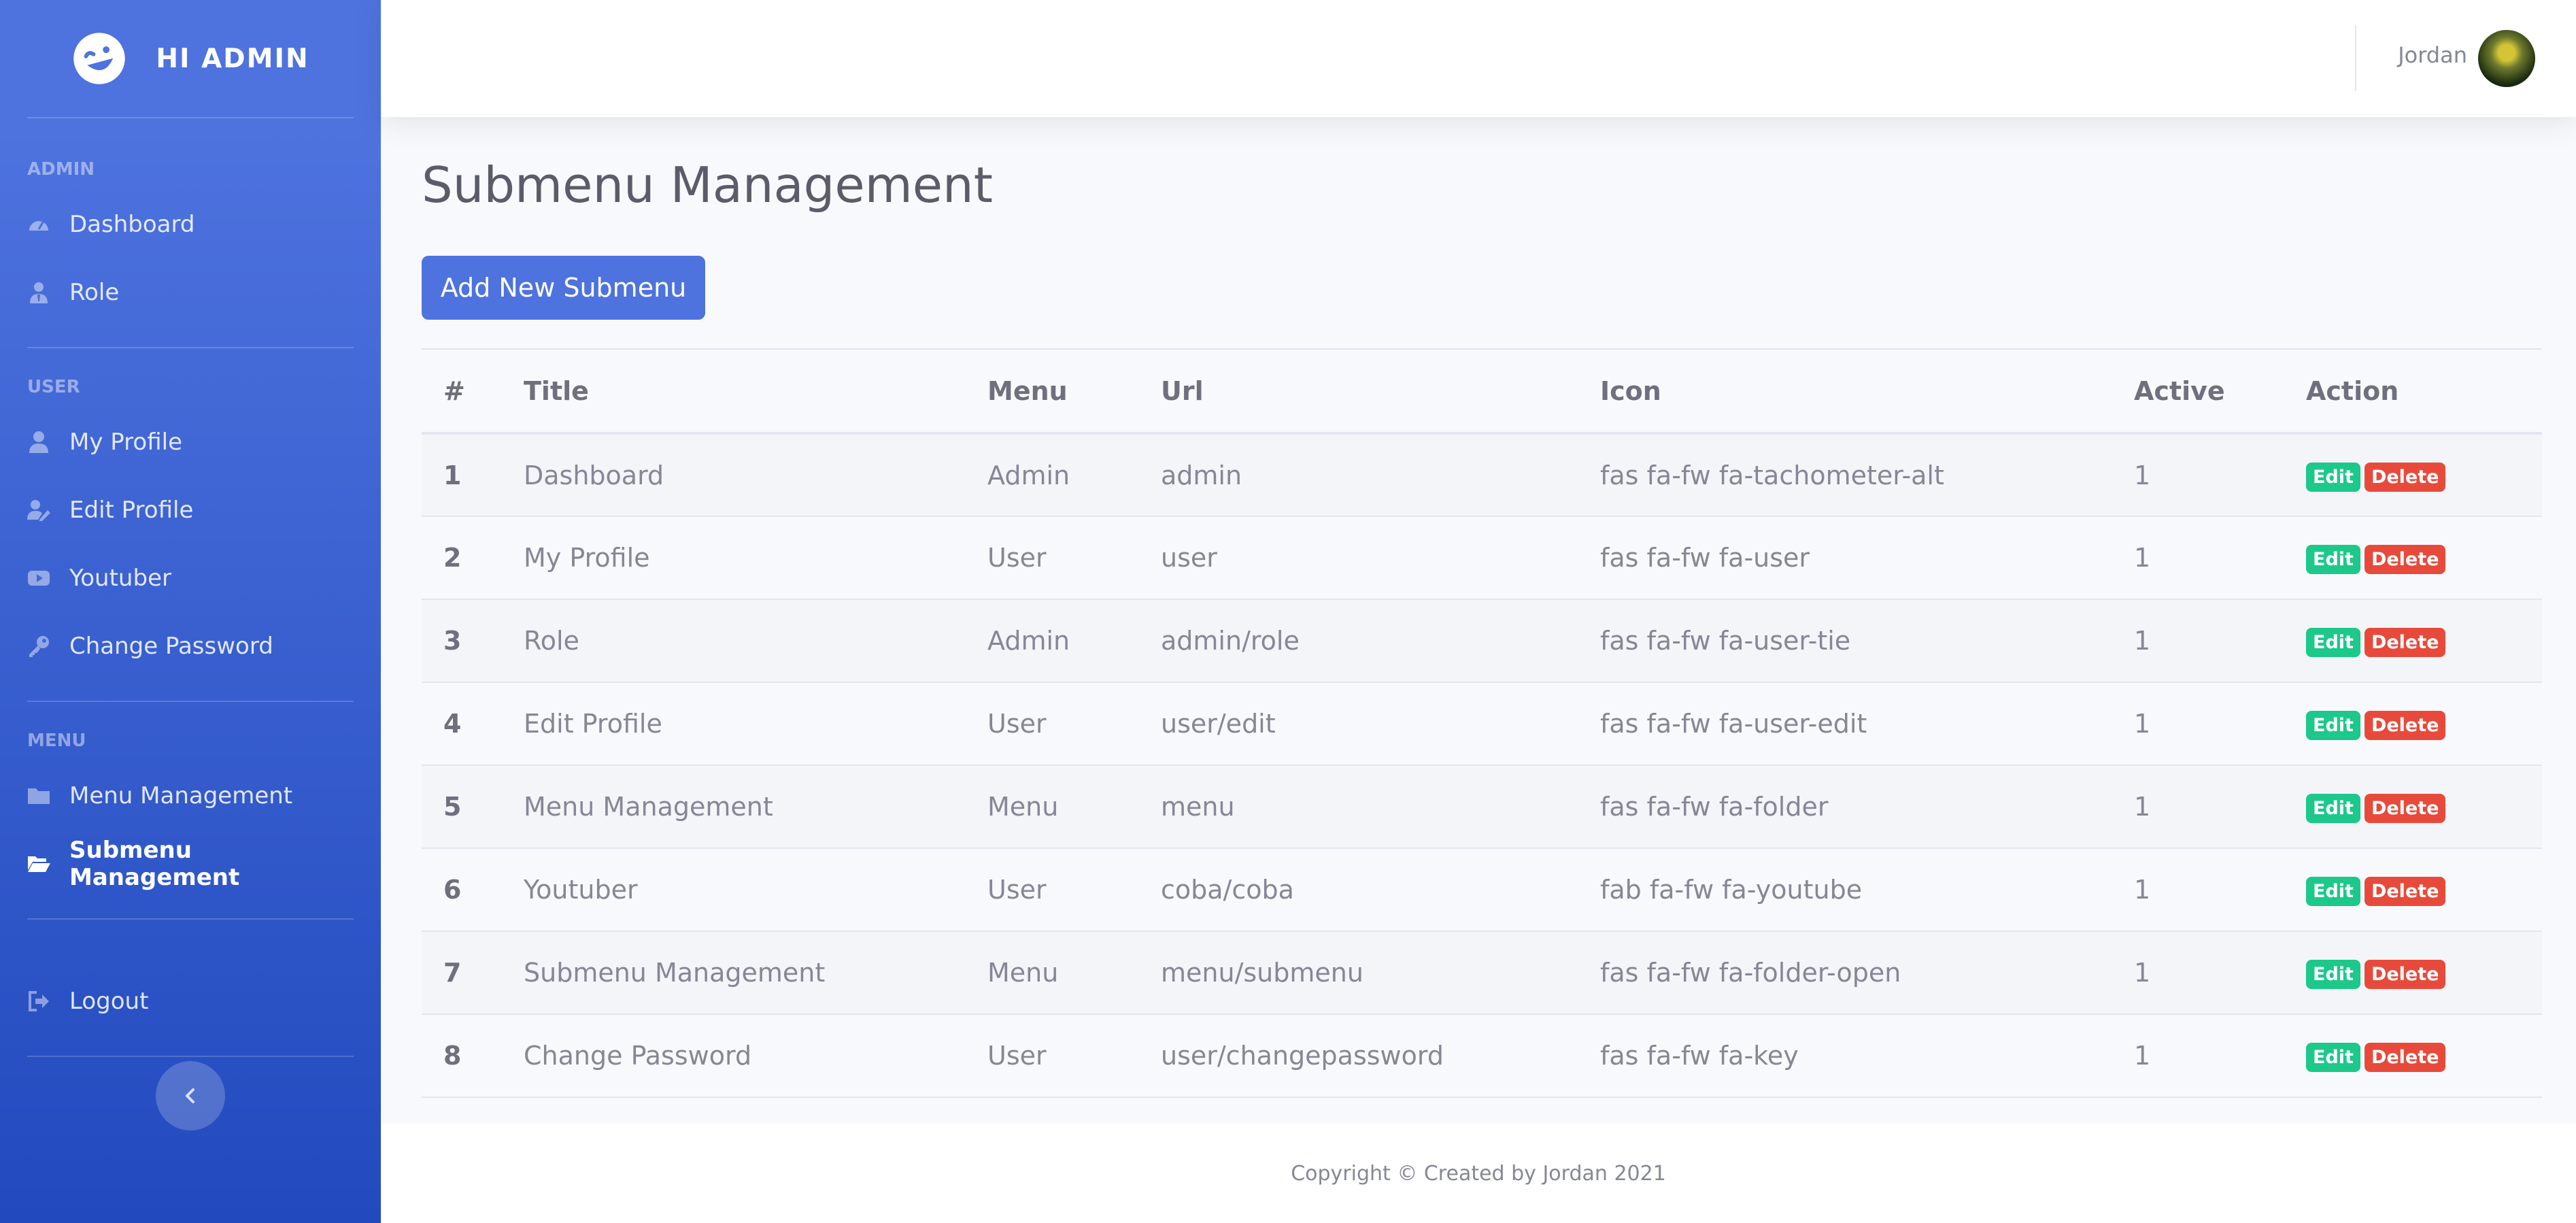 The width and height of the screenshot is (2576, 1223). What do you see at coordinates (1358, 1056) in the screenshot?
I see `row-url: user/changepassword` at bounding box center [1358, 1056].